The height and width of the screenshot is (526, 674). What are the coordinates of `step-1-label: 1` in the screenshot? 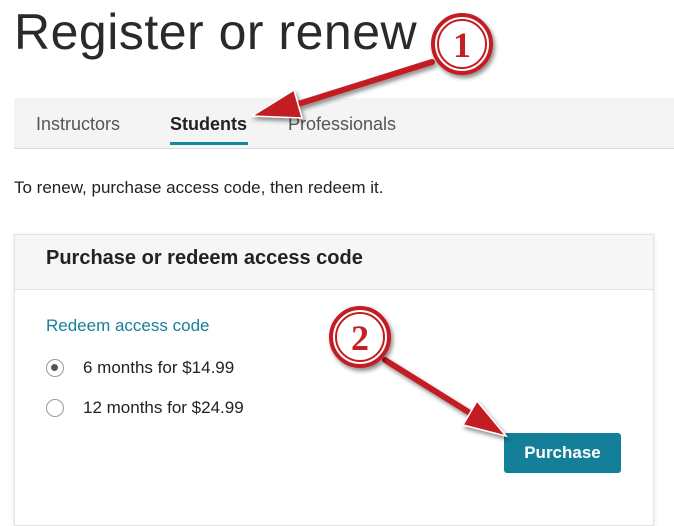 It's located at (462, 45).